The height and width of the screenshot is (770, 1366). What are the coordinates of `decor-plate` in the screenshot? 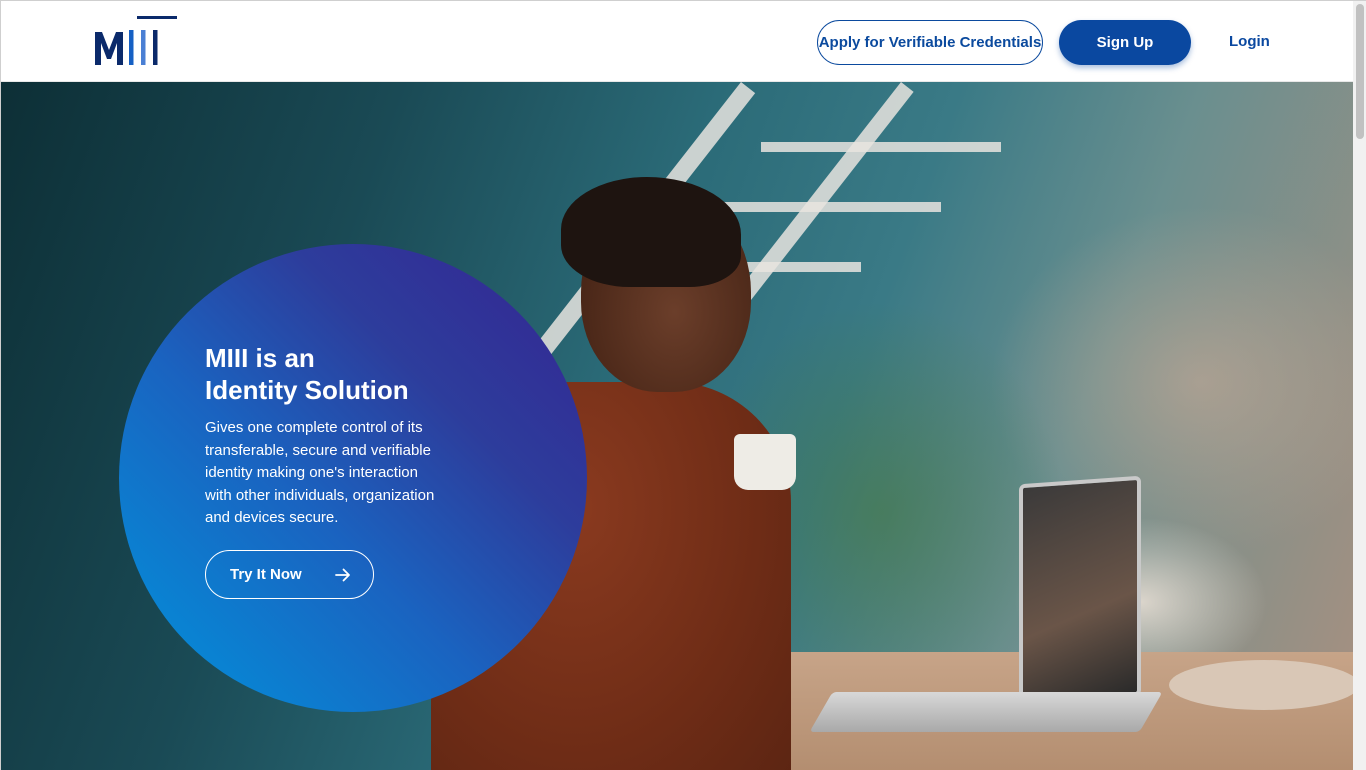 It's located at (1261, 685).